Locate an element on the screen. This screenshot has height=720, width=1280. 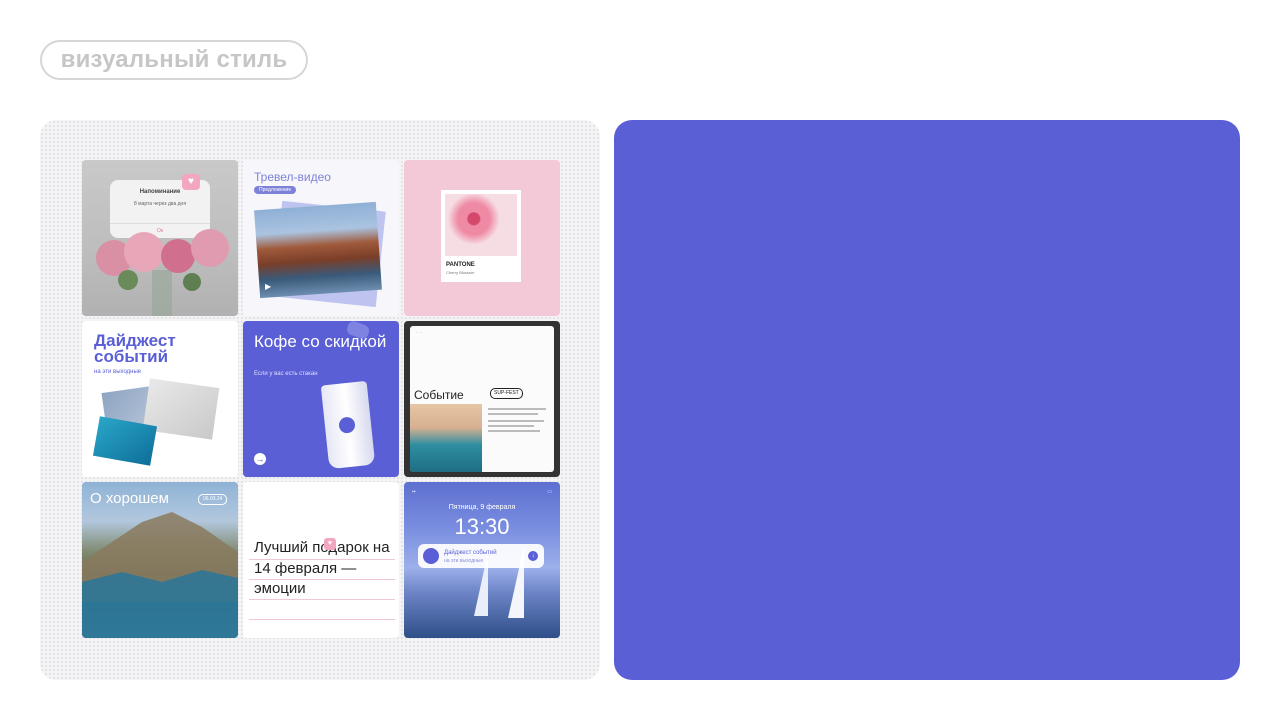
tile-travel-video: Тревел-видео Предложение ▶ is located at coordinates (321, 238).